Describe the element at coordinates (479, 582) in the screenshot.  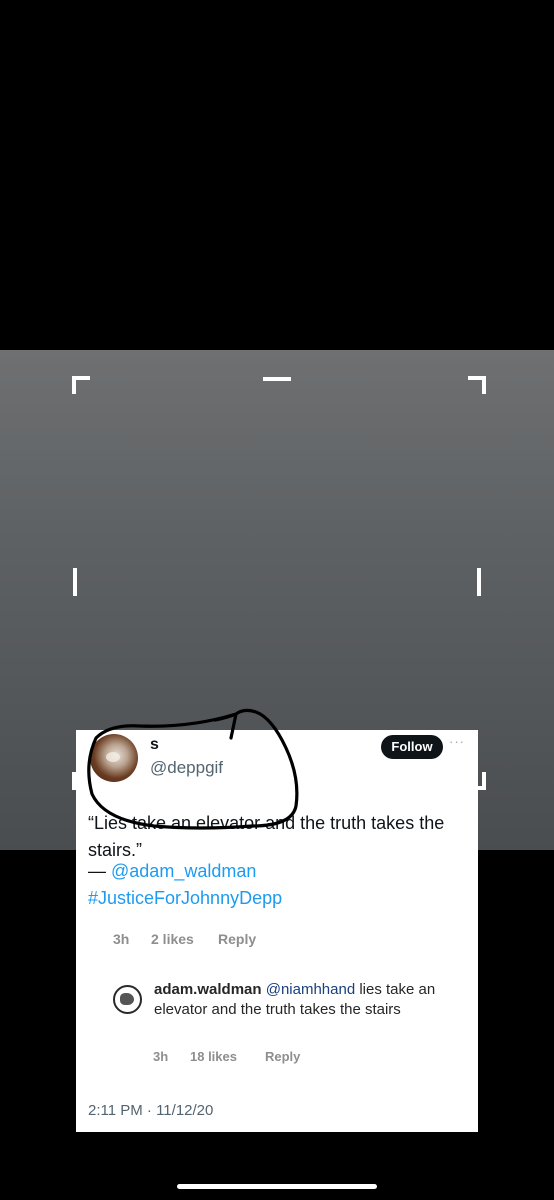
I see `crop-handle-right` at that location.